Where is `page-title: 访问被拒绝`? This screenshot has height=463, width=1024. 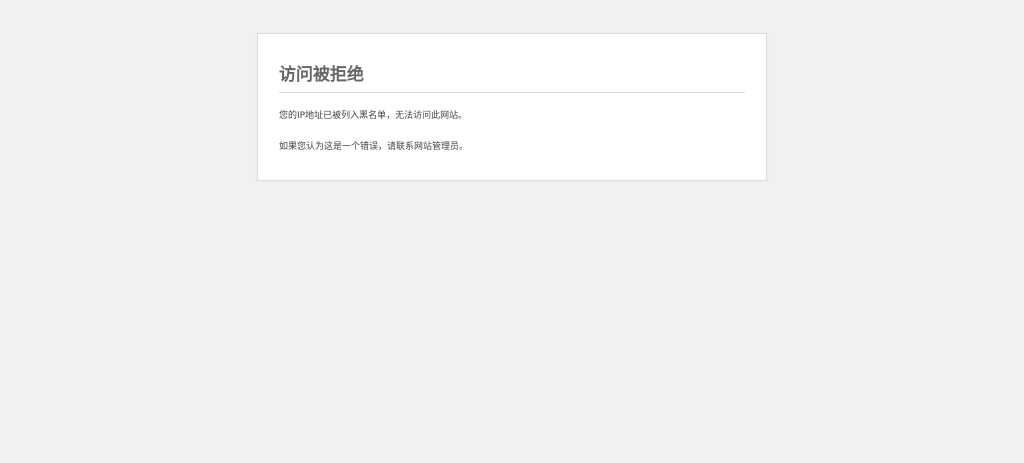
page-title: 访问被拒绝 is located at coordinates (512, 78).